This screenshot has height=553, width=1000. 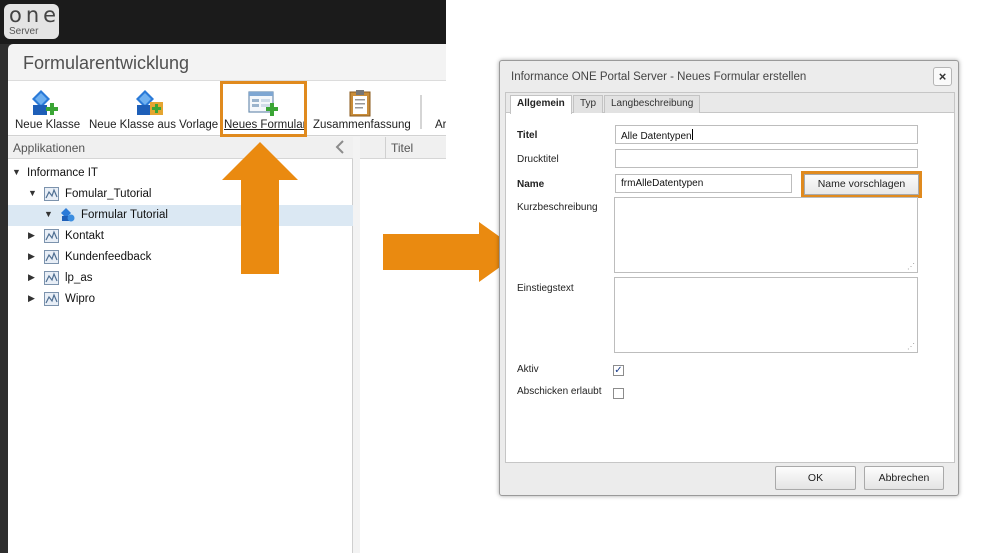 I want to click on name-input: frmAlleDatentypen, so click(x=703, y=183).